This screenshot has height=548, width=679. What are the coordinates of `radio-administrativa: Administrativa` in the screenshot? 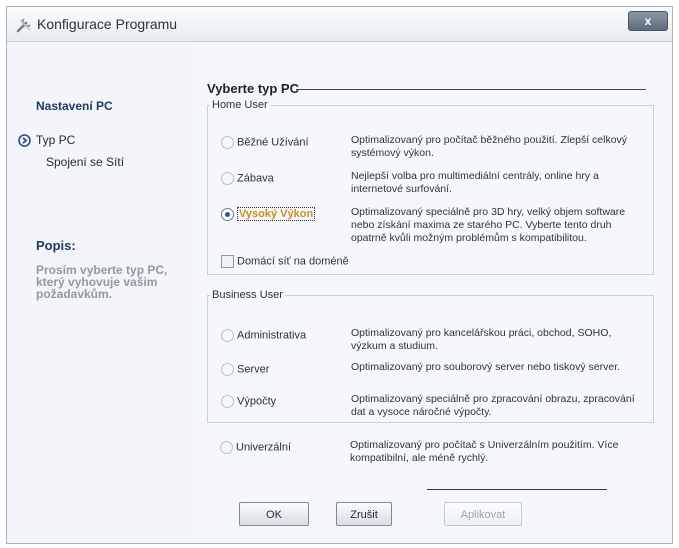 It's located at (263, 335).